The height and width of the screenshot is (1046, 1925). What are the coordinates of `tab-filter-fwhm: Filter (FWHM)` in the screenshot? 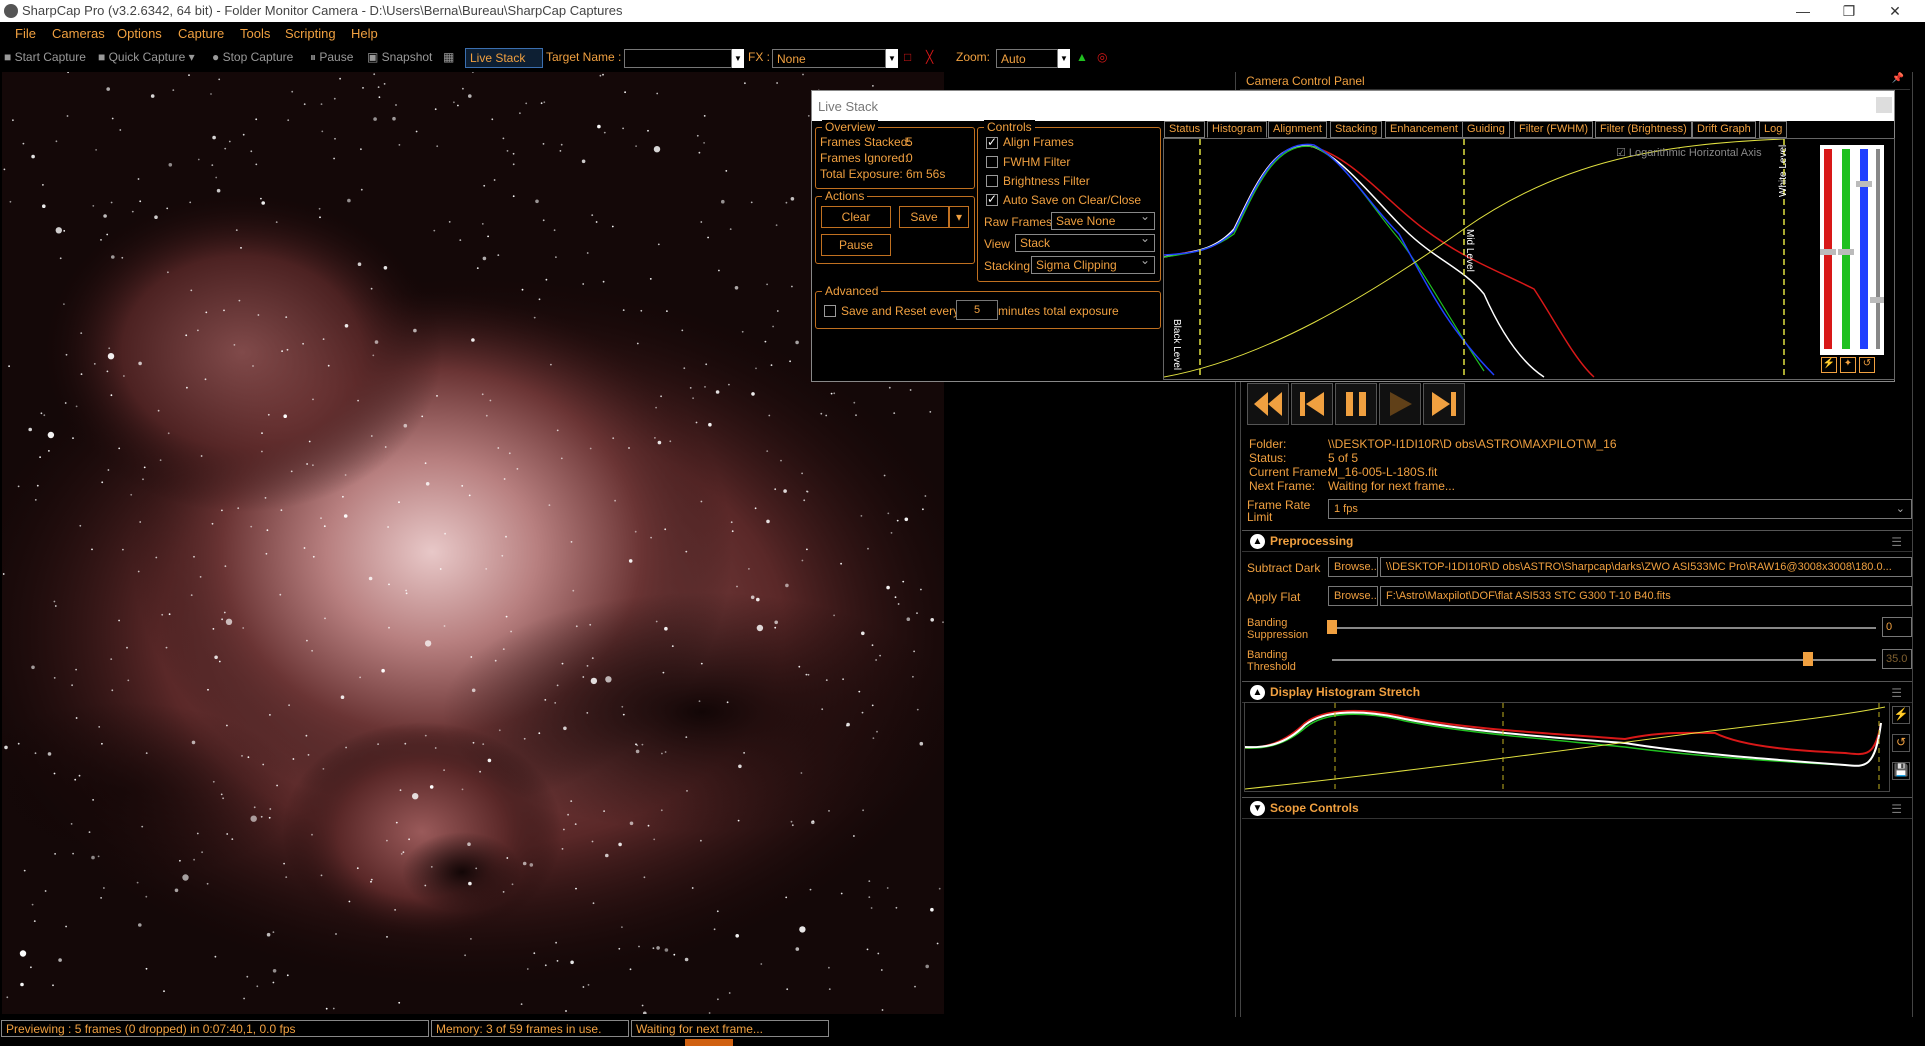 It's located at (1554, 129).